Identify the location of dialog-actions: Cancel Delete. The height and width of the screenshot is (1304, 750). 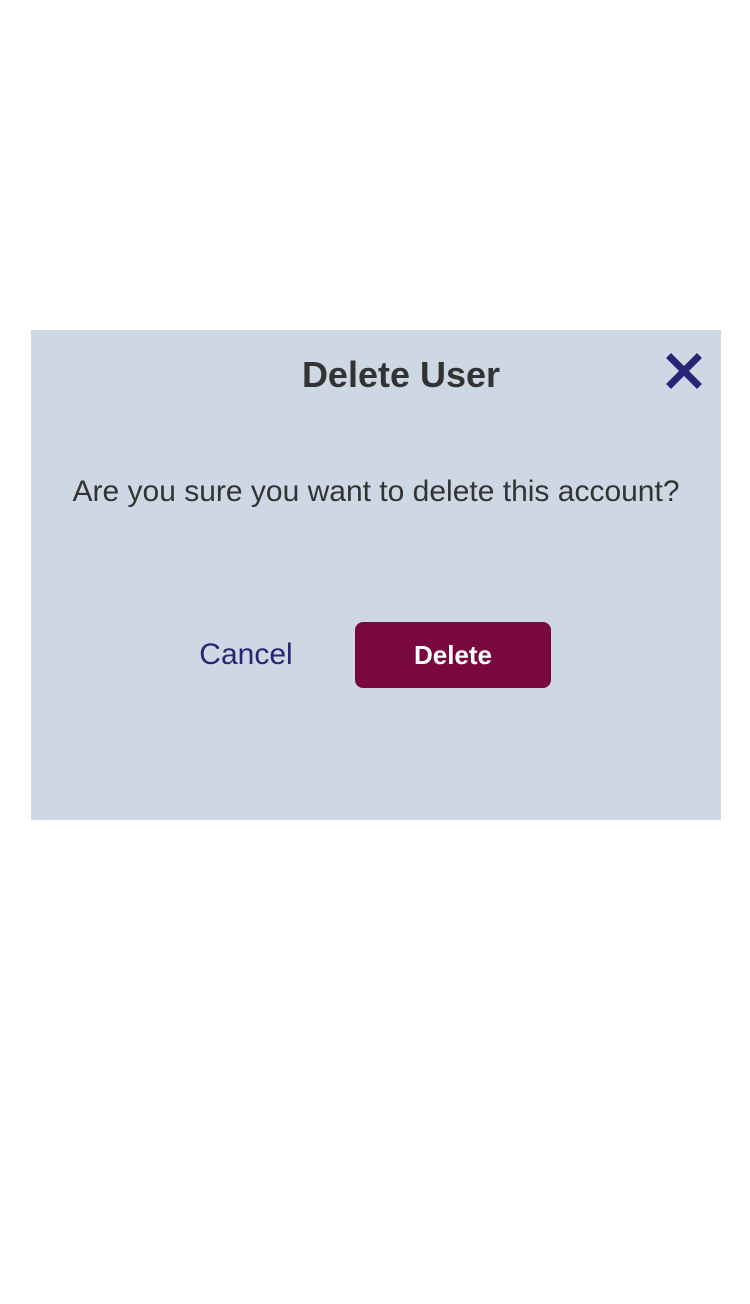
(376, 655).